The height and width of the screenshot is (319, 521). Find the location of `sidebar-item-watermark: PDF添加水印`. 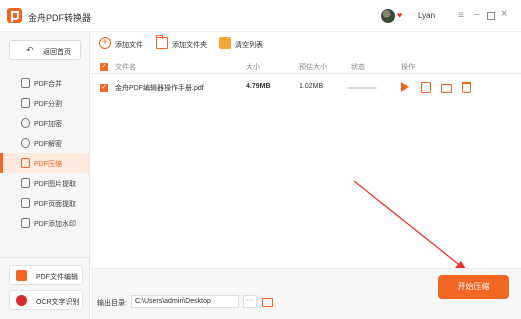

sidebar-item-watermark: PDF添加水印 is located at coordinates (45, 223).